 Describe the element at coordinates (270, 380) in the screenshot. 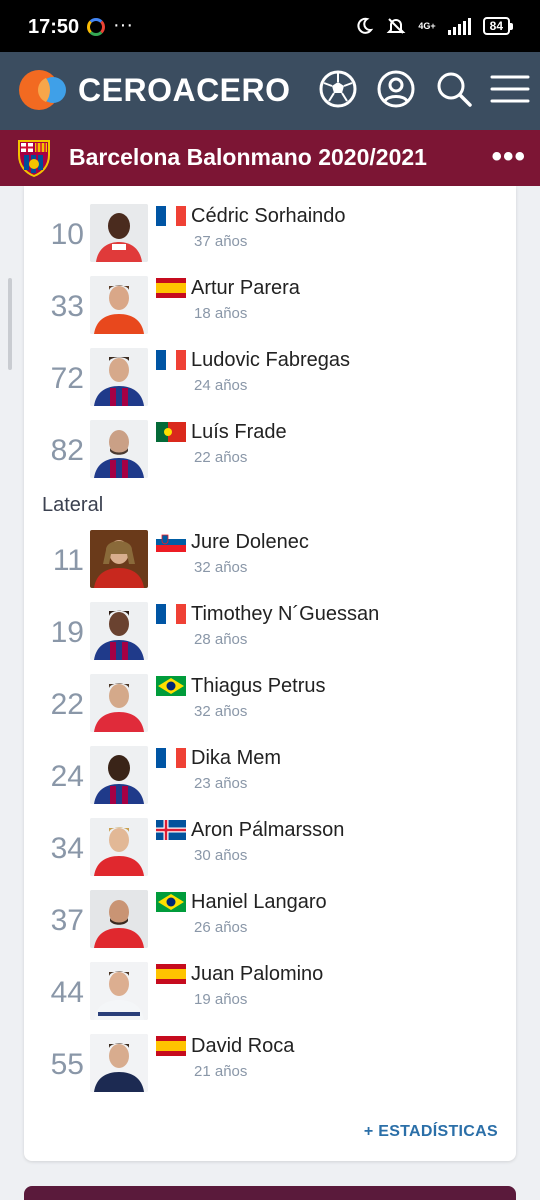

I see `player-row: 72 Ludovic Fabregas 24 años` at that location.